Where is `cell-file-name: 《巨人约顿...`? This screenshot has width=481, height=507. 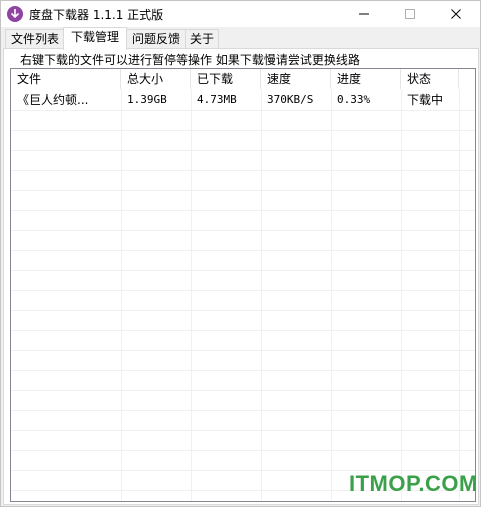 cell-file-name: 《巨人约顿... is located at coordinates (53, 100).